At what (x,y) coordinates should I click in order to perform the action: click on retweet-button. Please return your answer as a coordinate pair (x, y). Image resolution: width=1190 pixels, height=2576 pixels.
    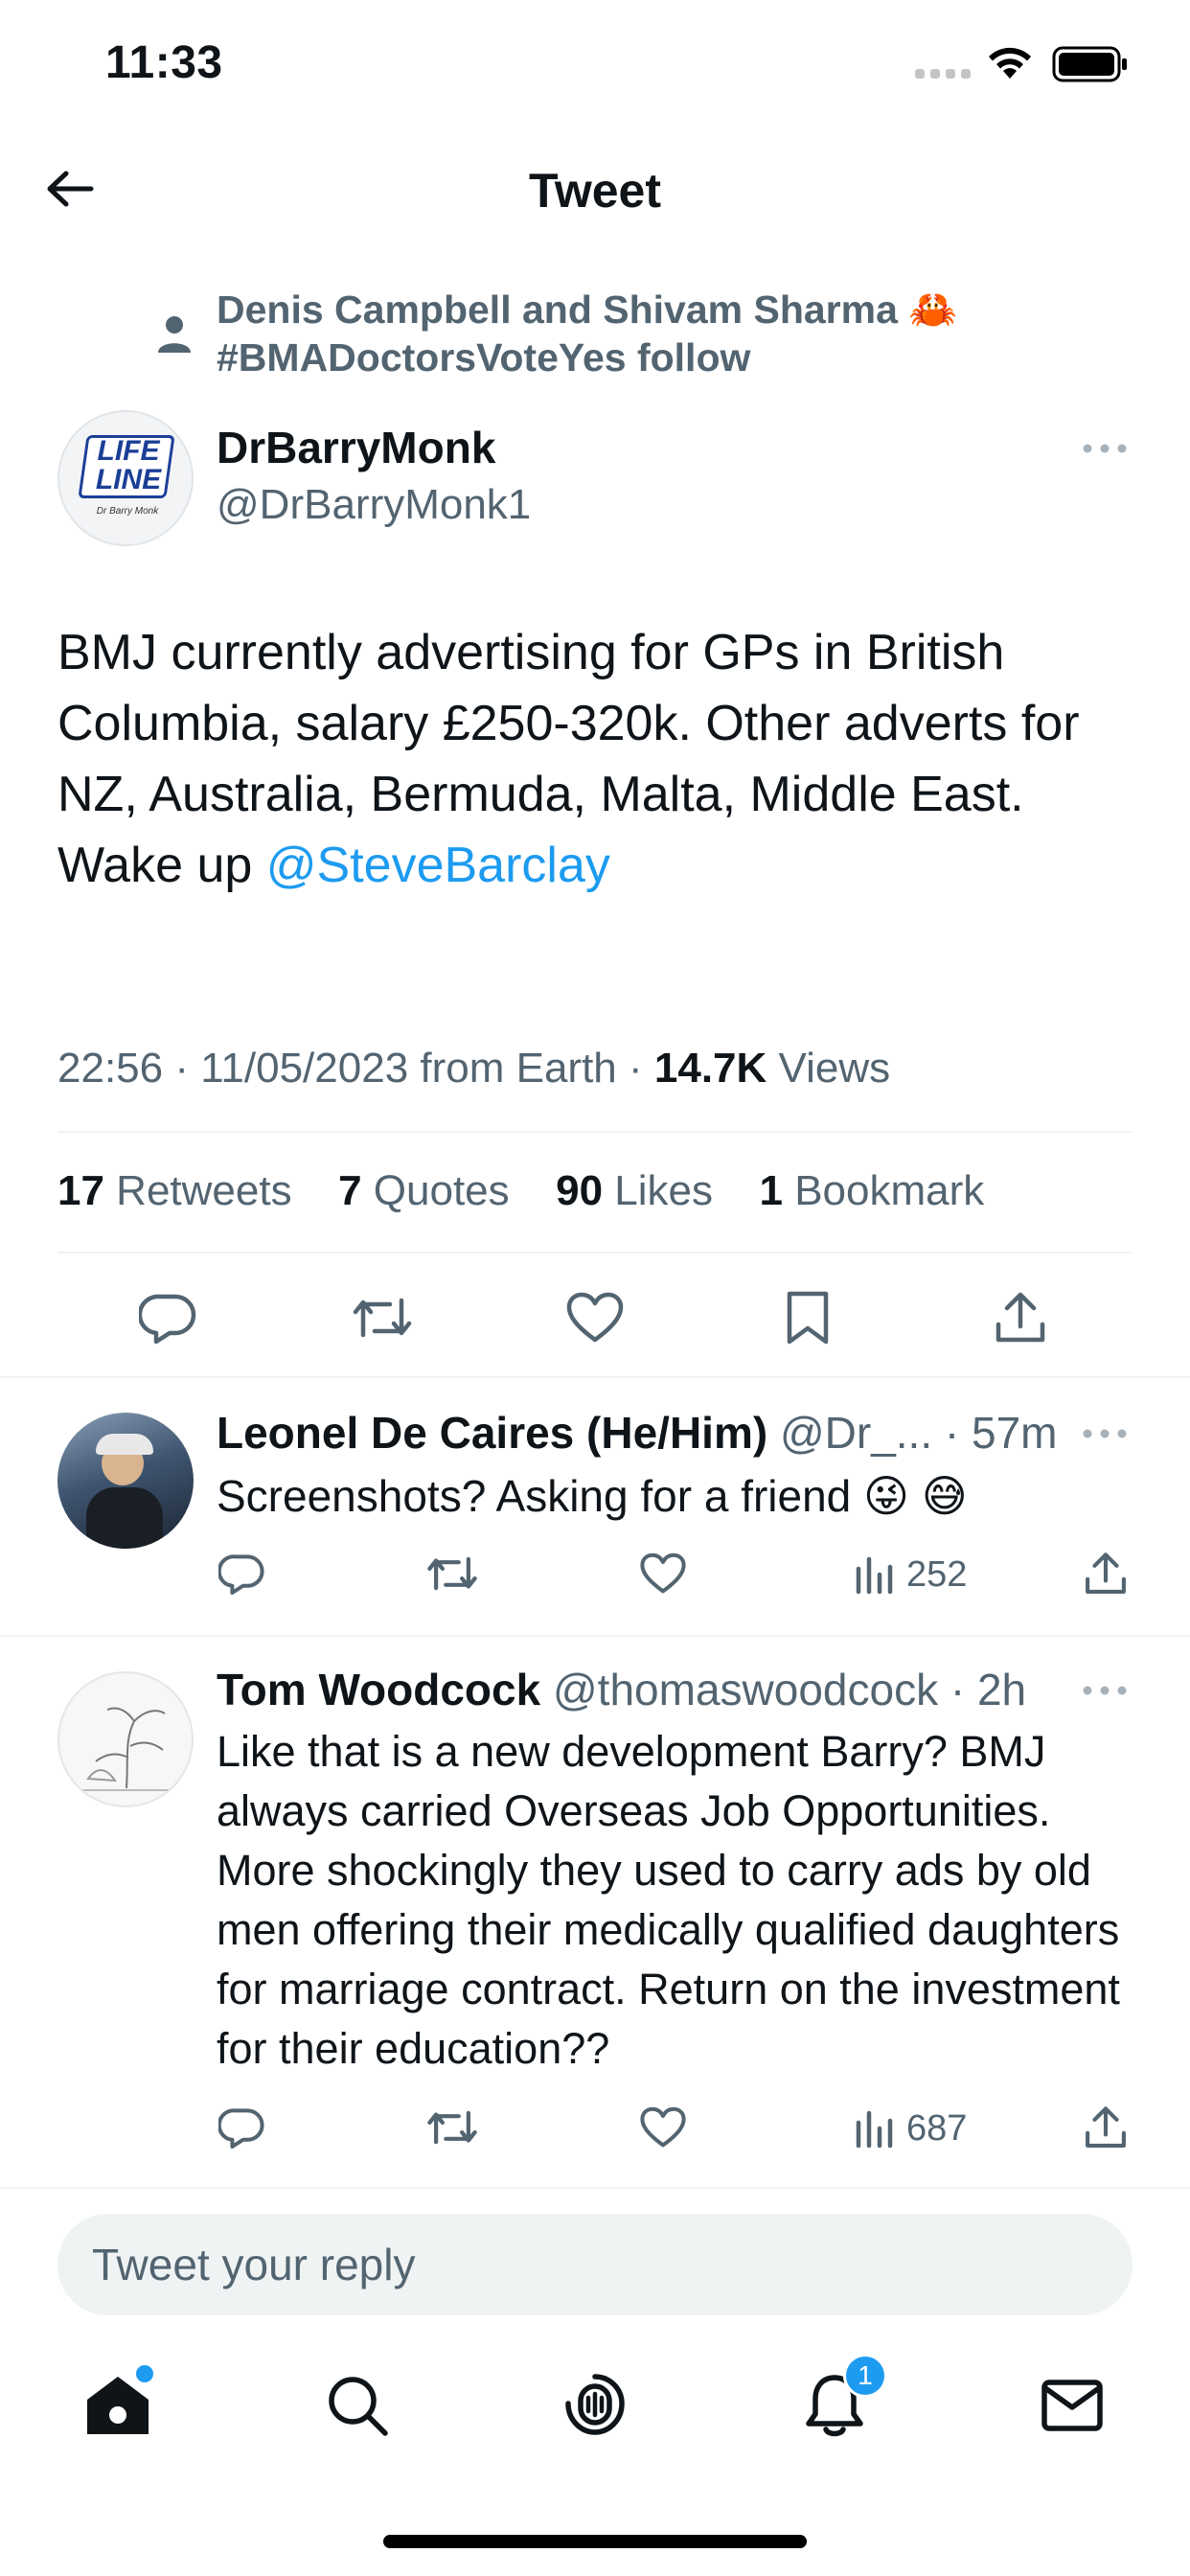
    Looking at the image, I should click on (382, 1318).